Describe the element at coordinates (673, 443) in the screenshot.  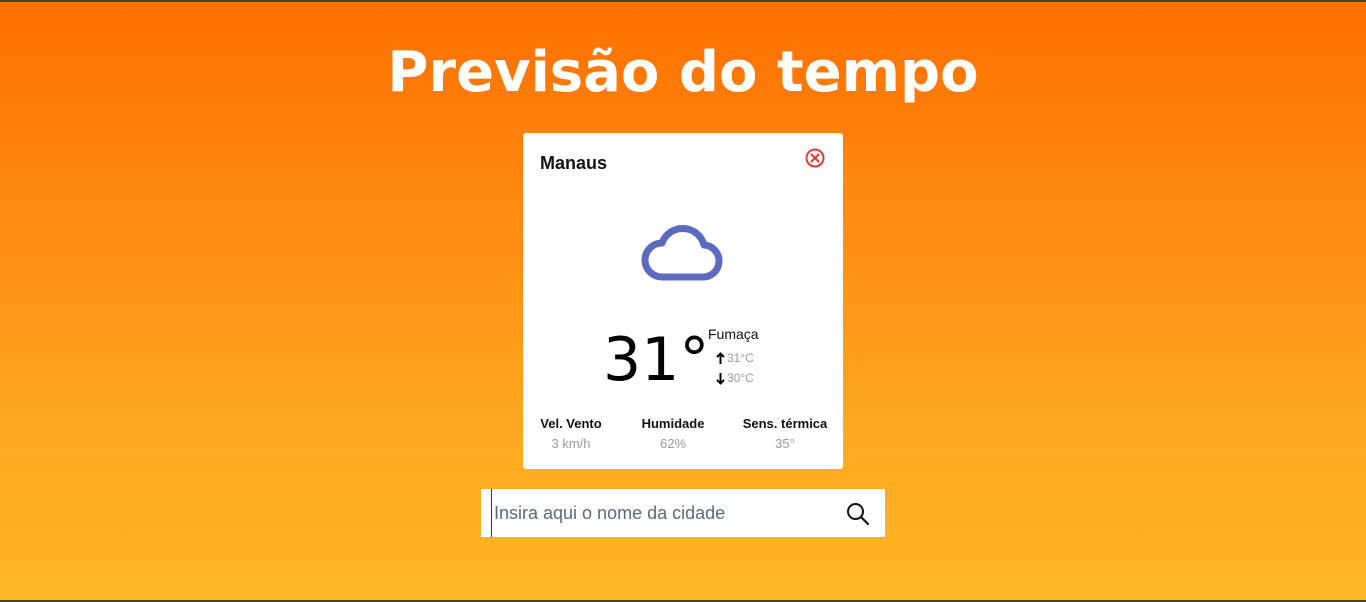
I see `humidity-value: 62%` at that location.